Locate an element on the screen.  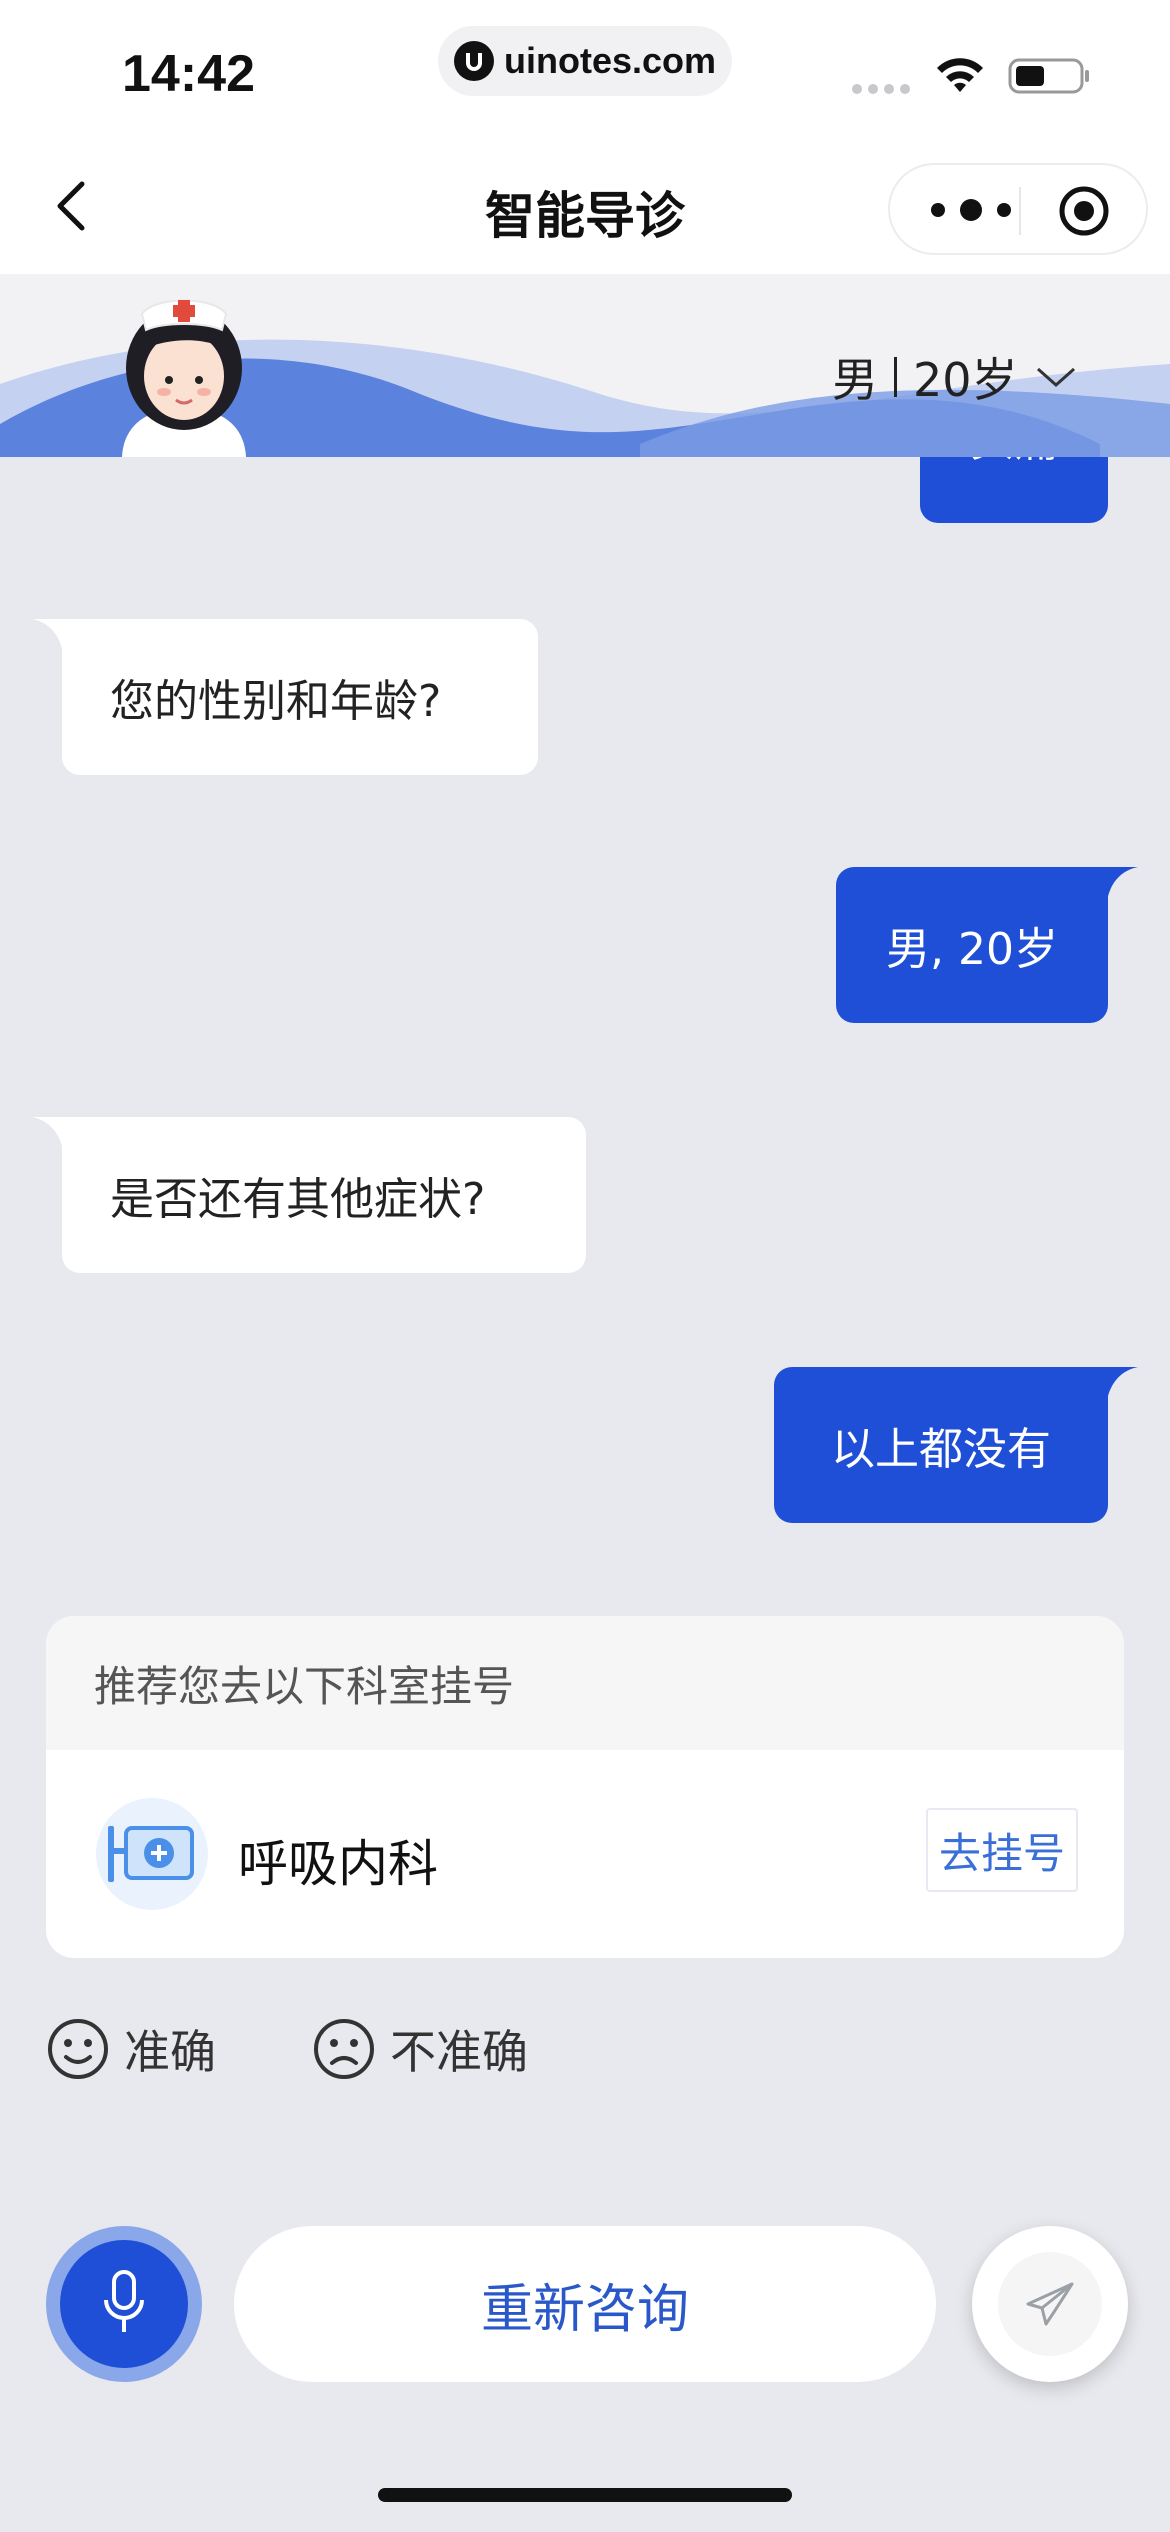
cellular-signal-icon is located at coordinates (881, 89).